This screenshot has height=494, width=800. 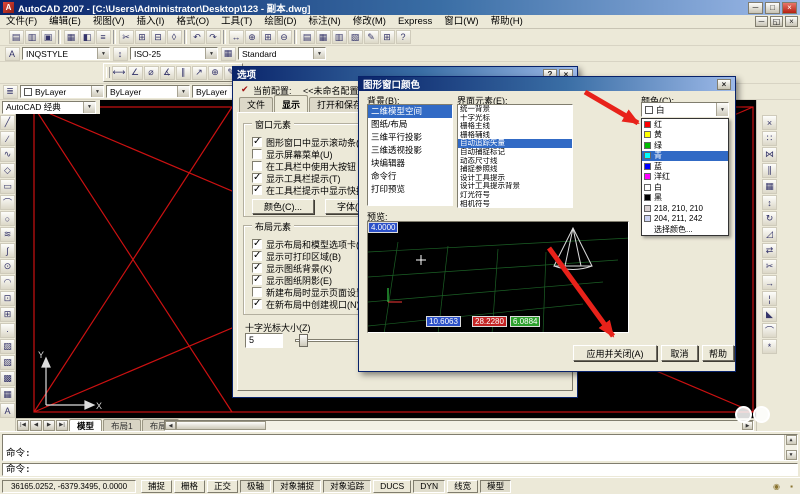 What do you see at coordinates (122, 425) in the screenshot?
I see `layout-tab: 布局1` at bounding box center [122, 425].